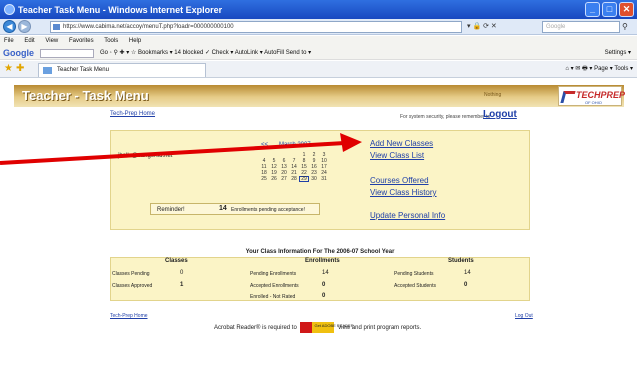  I want to click on red-annotation-arrow, so click(181, 149).